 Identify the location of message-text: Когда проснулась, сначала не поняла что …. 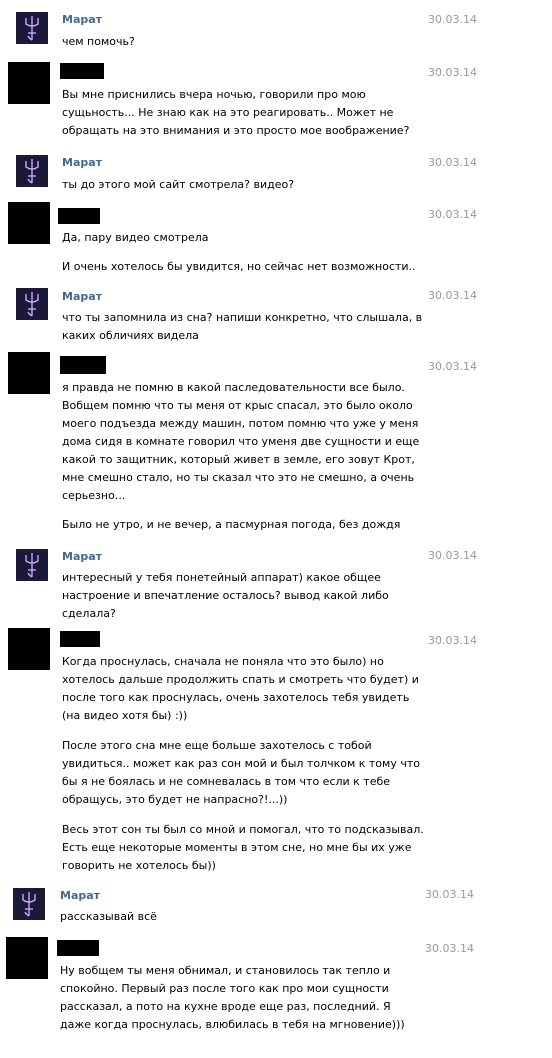
(240, 688).